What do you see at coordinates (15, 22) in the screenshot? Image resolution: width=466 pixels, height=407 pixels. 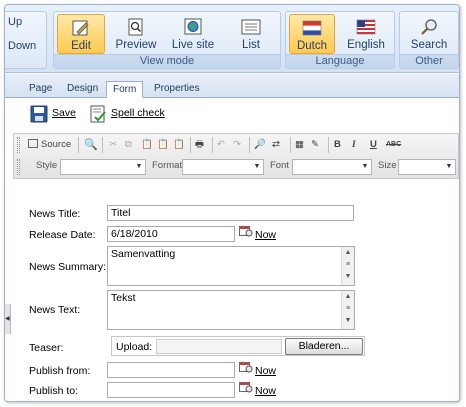 I see `up-button: Up` at bounding box center [15, 22].